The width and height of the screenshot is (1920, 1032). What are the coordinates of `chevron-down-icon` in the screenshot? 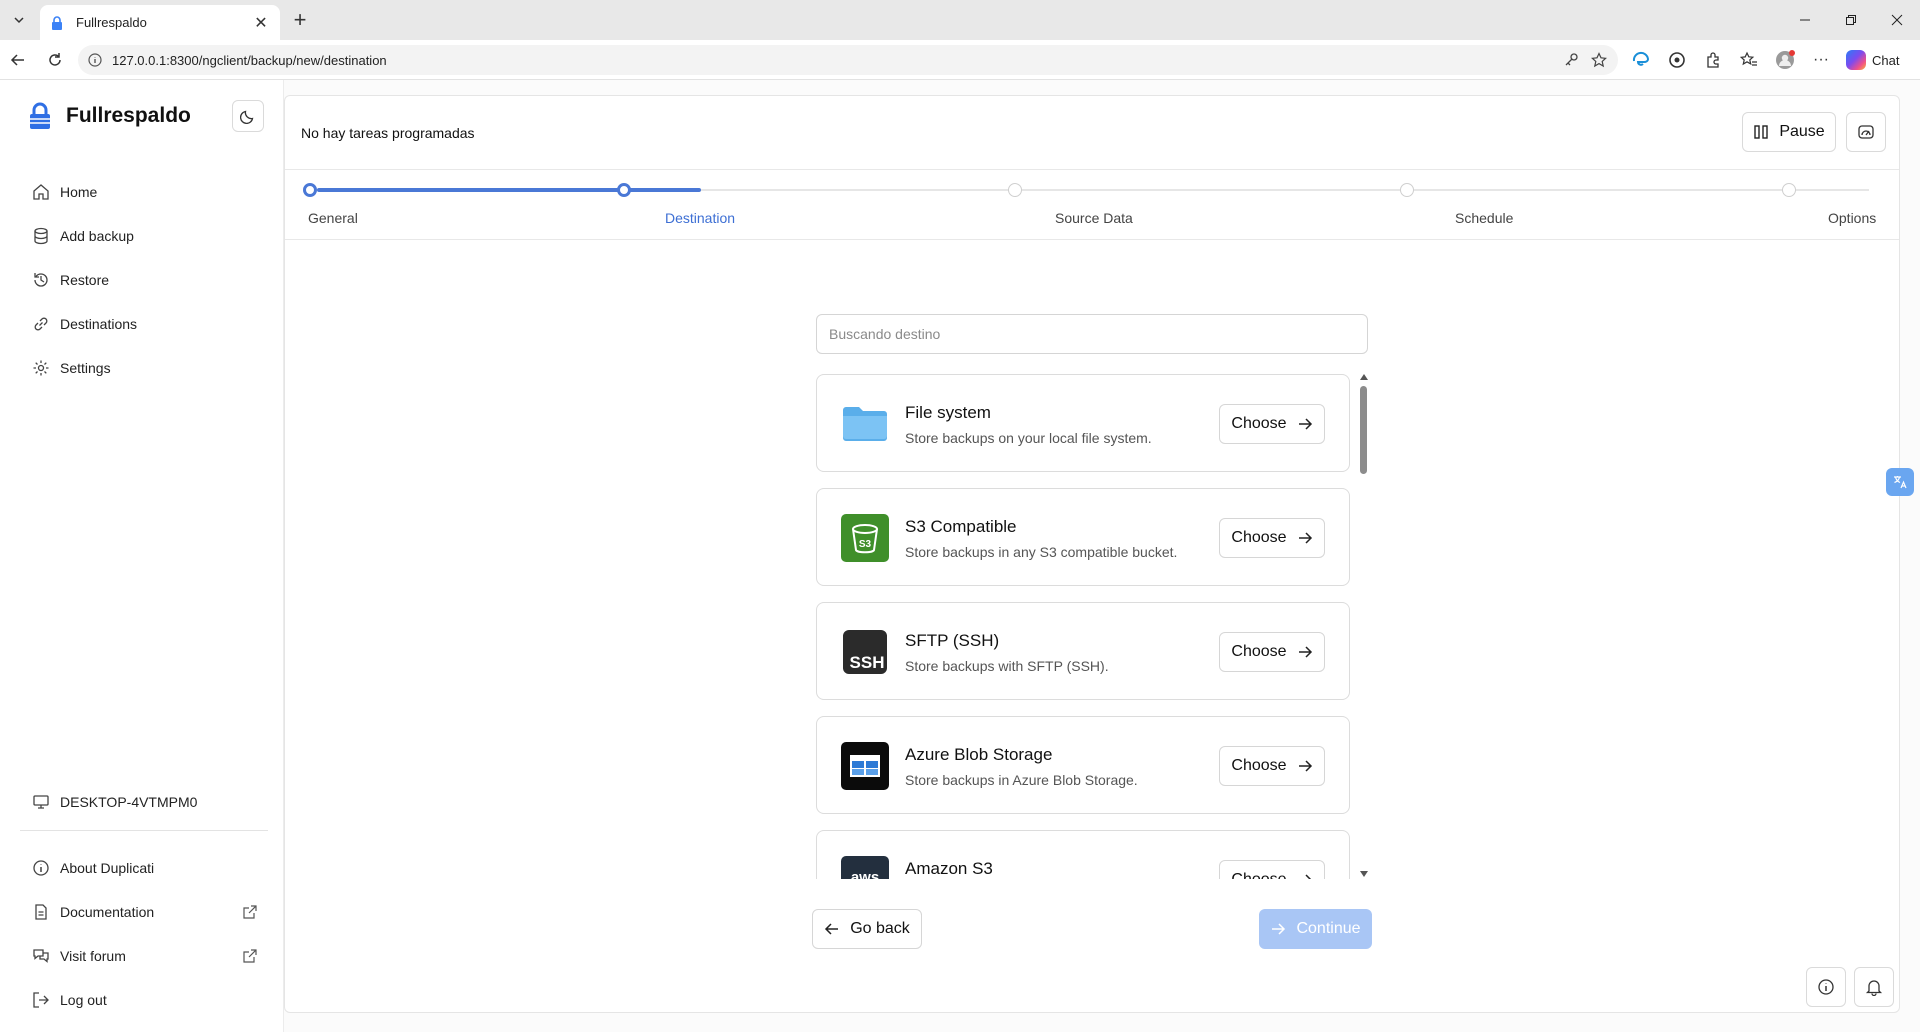 It's located at (19, 20).